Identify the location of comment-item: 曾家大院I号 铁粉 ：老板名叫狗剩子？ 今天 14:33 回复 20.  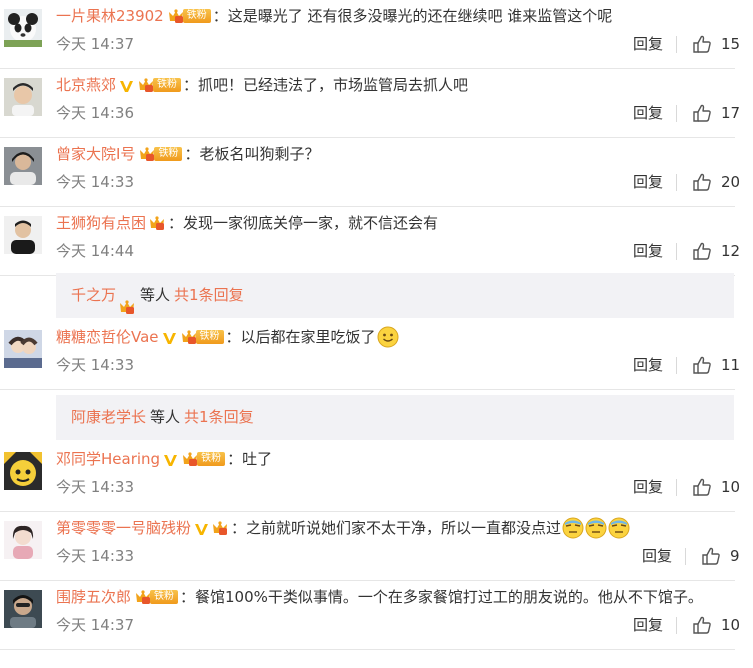
(376, 172).